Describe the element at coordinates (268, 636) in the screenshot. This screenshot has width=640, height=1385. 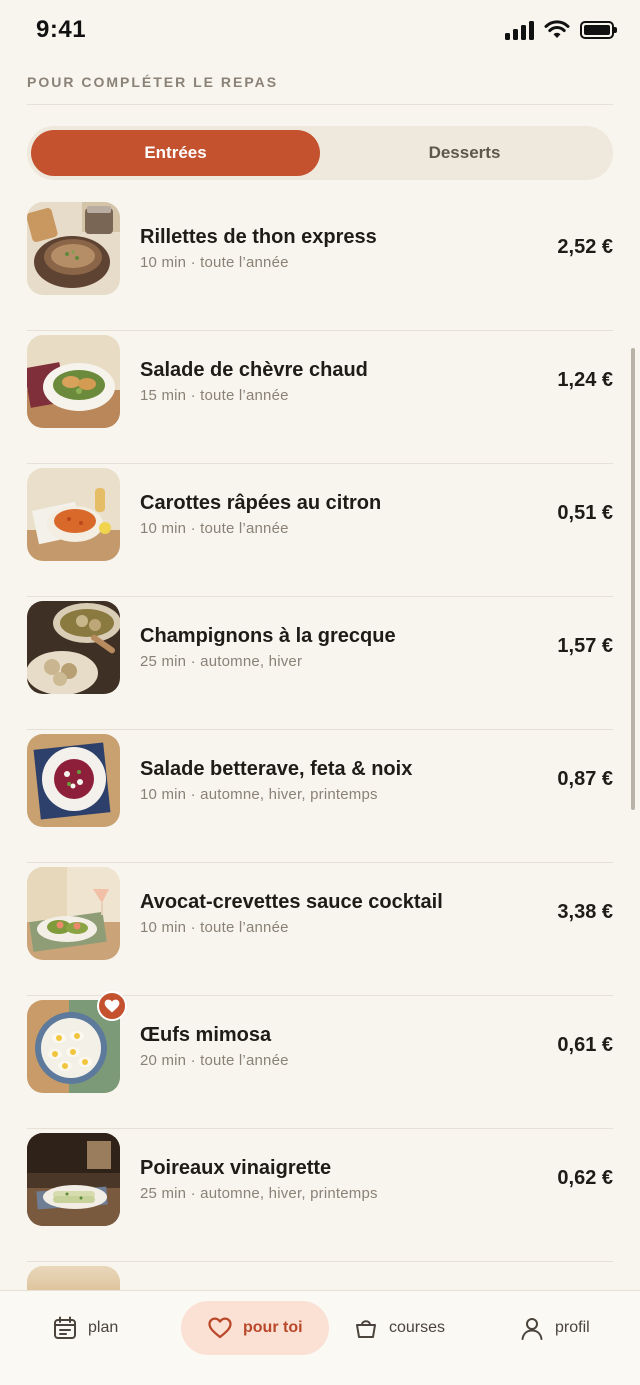
I see `recipe-title: Champignons à la grecque` at that location.